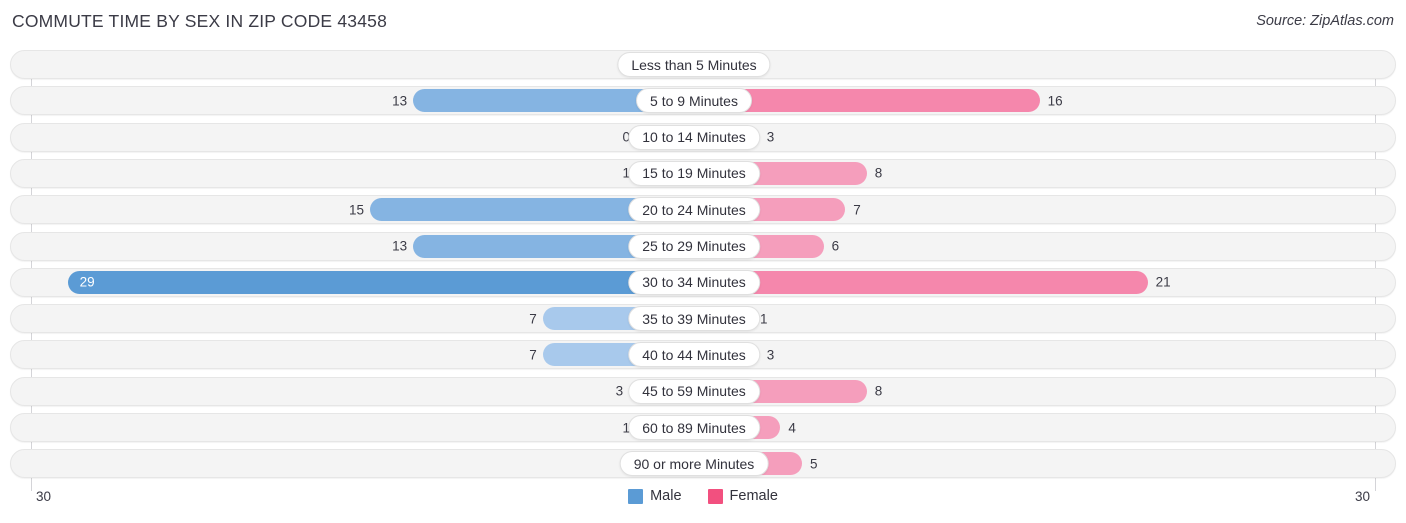 This screenshot has width=1406, height=523. I want to click on table-row: 3 8 45 to 59 Minutes, so click(703, 391).